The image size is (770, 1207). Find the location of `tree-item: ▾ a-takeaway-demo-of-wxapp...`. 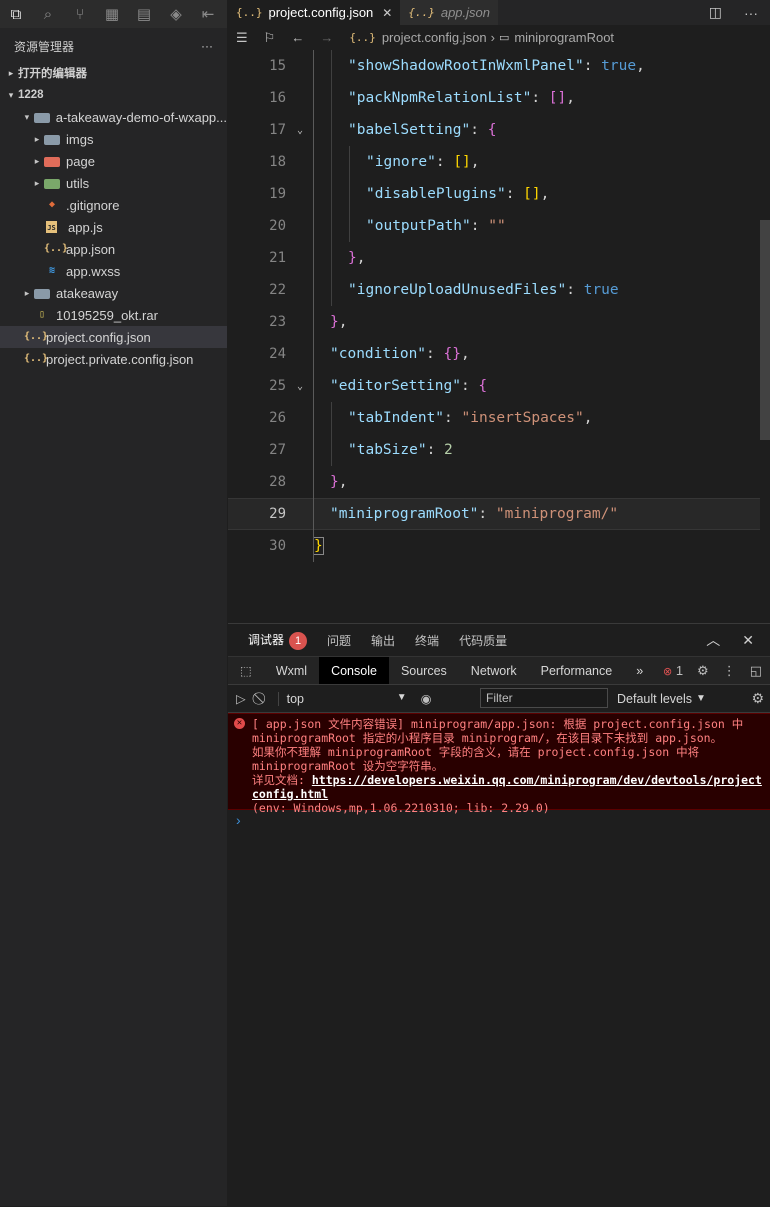

tree-item: ▾ a-takeaway-demo-of-wxapp... is located at coordinates (113, 117).